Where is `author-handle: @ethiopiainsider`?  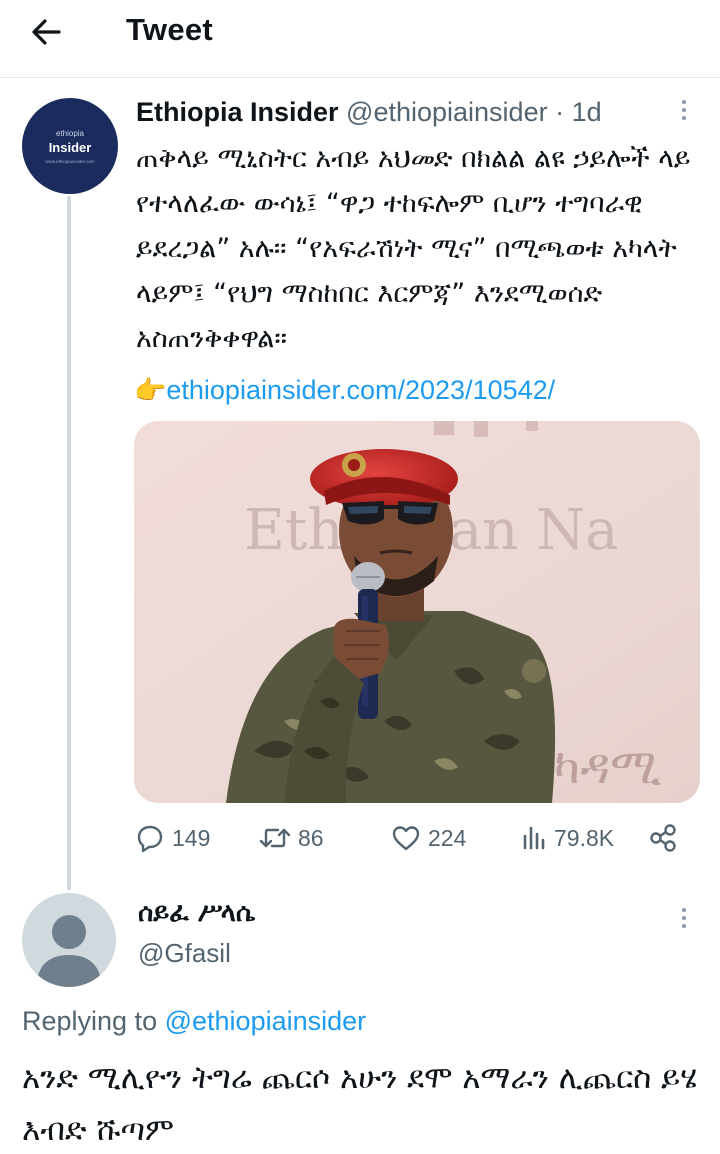
author-handle: @ethiopiainsider is located at coordinates (447, 112).